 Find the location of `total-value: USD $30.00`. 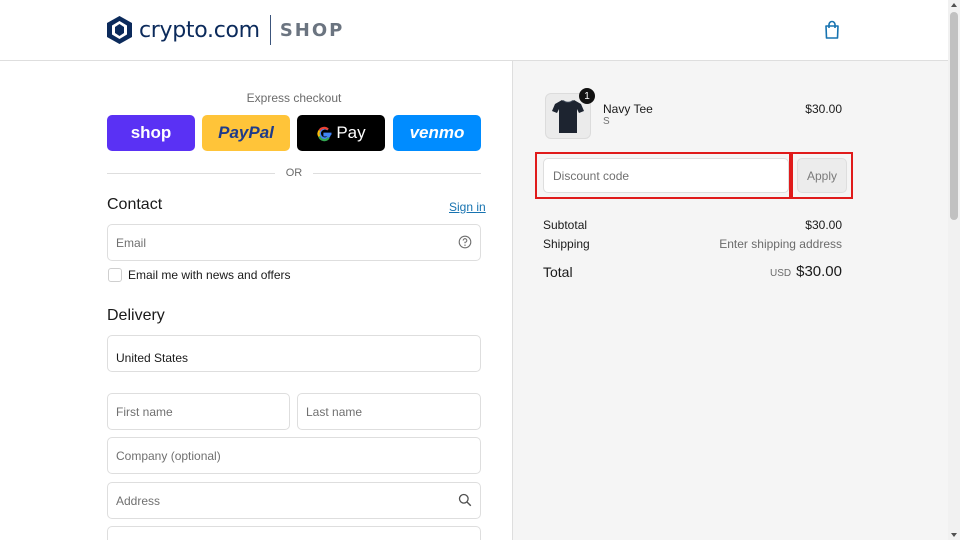

total-value: USD $30.00 is located at coordinates (806, 271).